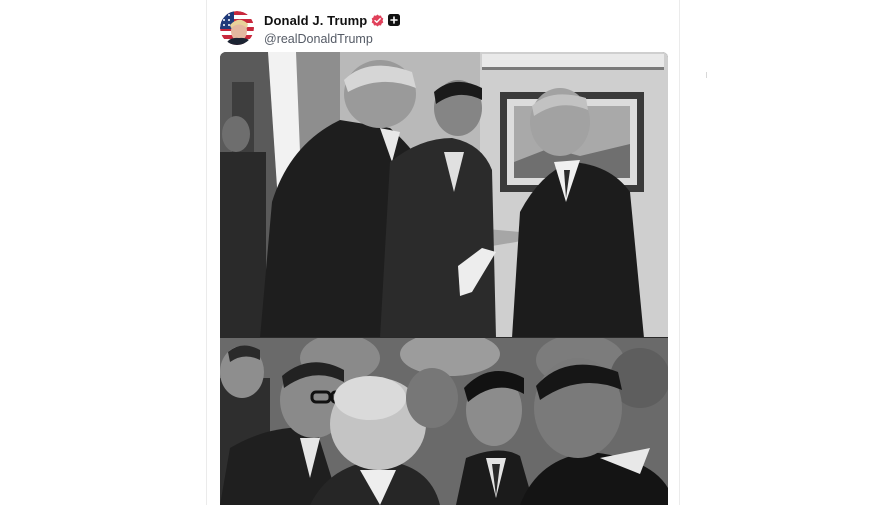 This screenshot has width=895, height=505. What do you see at coordinates (332, 39) in the screenshot?
I see `author-handle: @realDonaldTrump` at bounding box center [332, 39].